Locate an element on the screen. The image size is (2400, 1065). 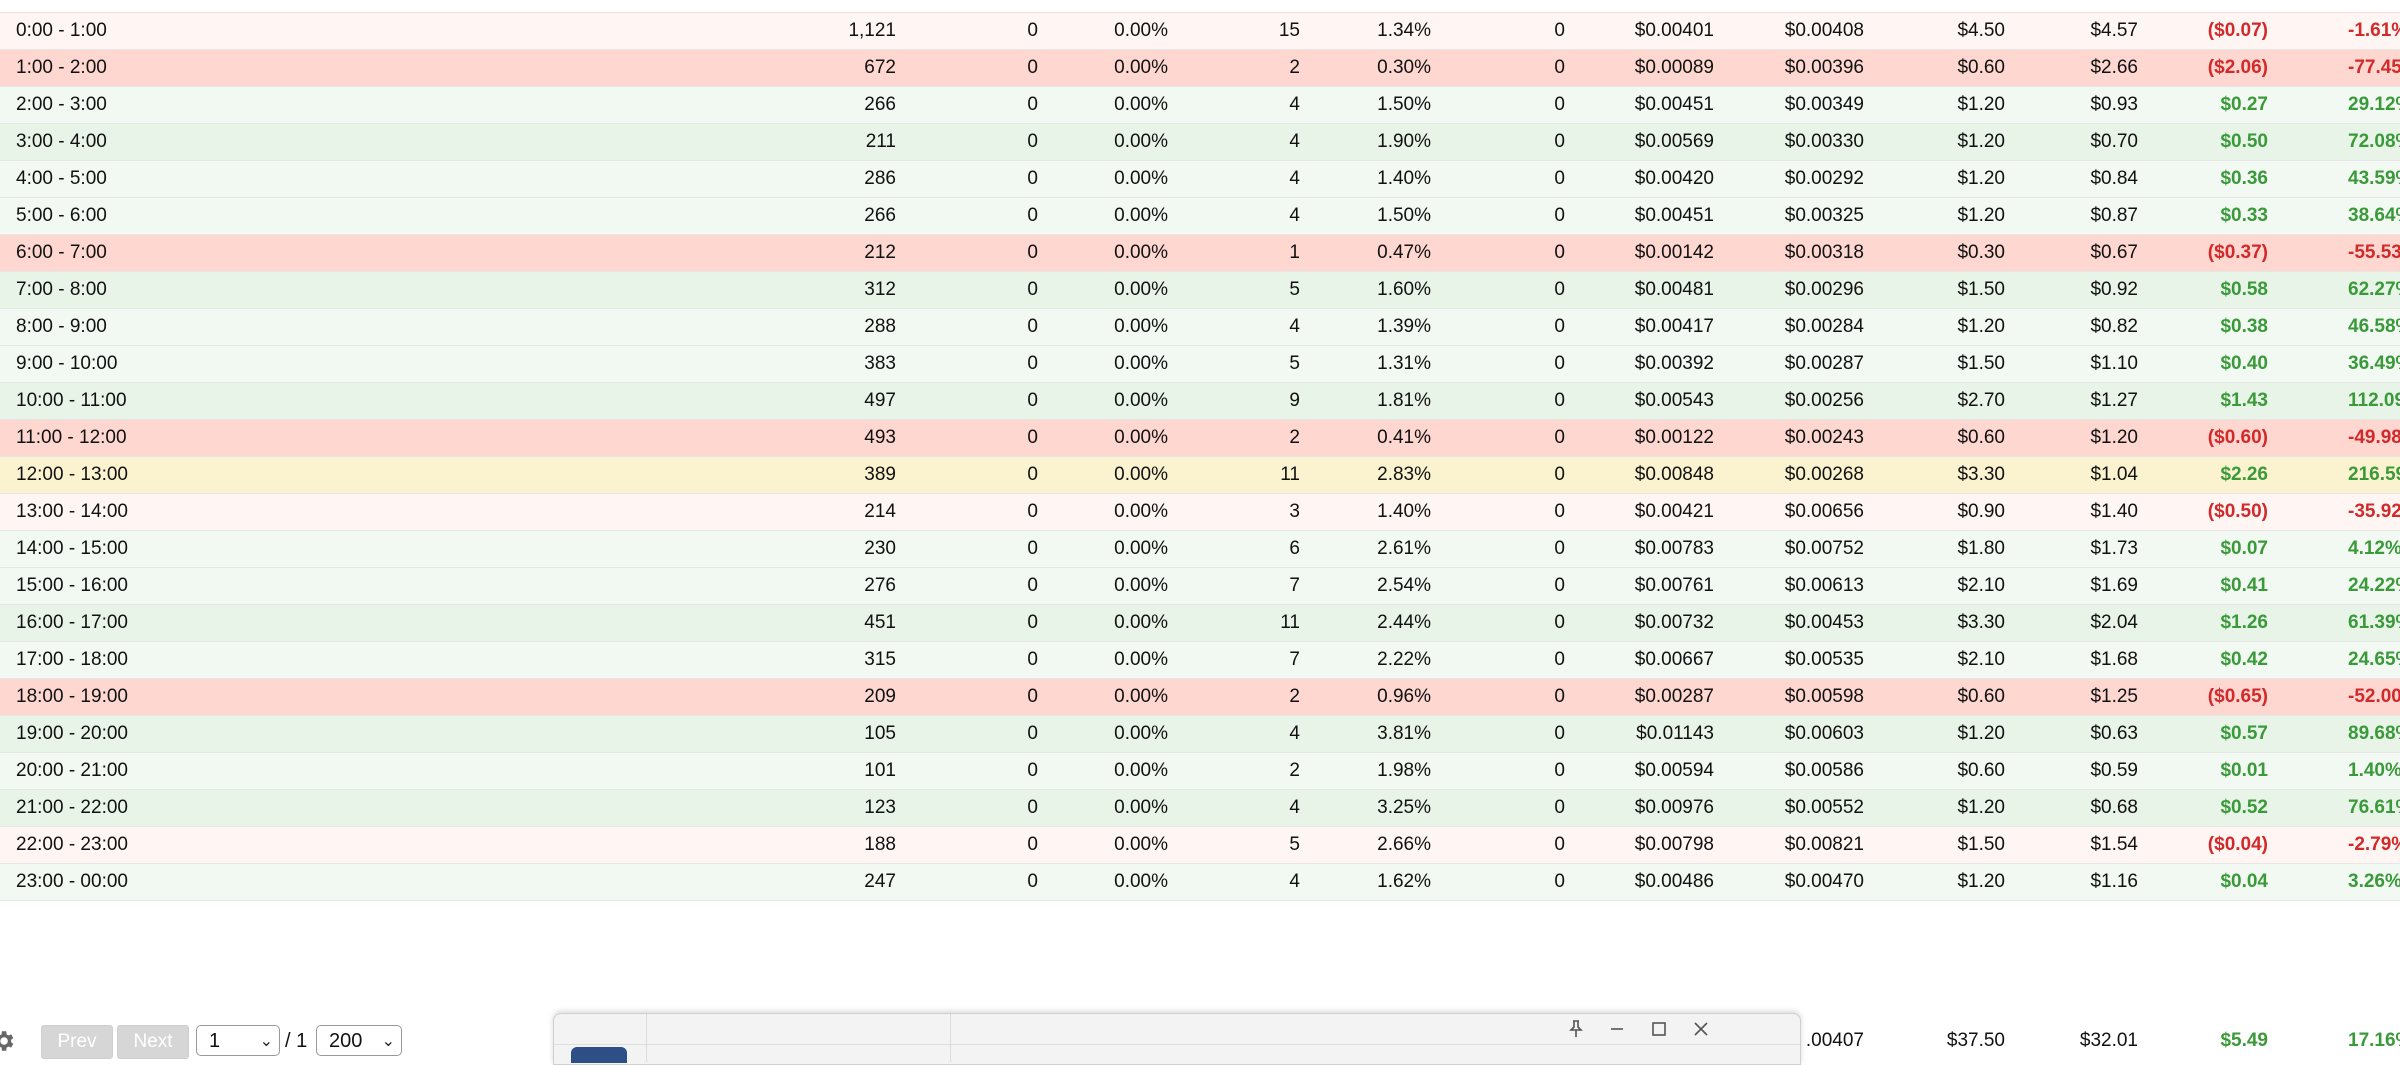
revenue-cell: $2.10 is located at coordinates (1981, 659).